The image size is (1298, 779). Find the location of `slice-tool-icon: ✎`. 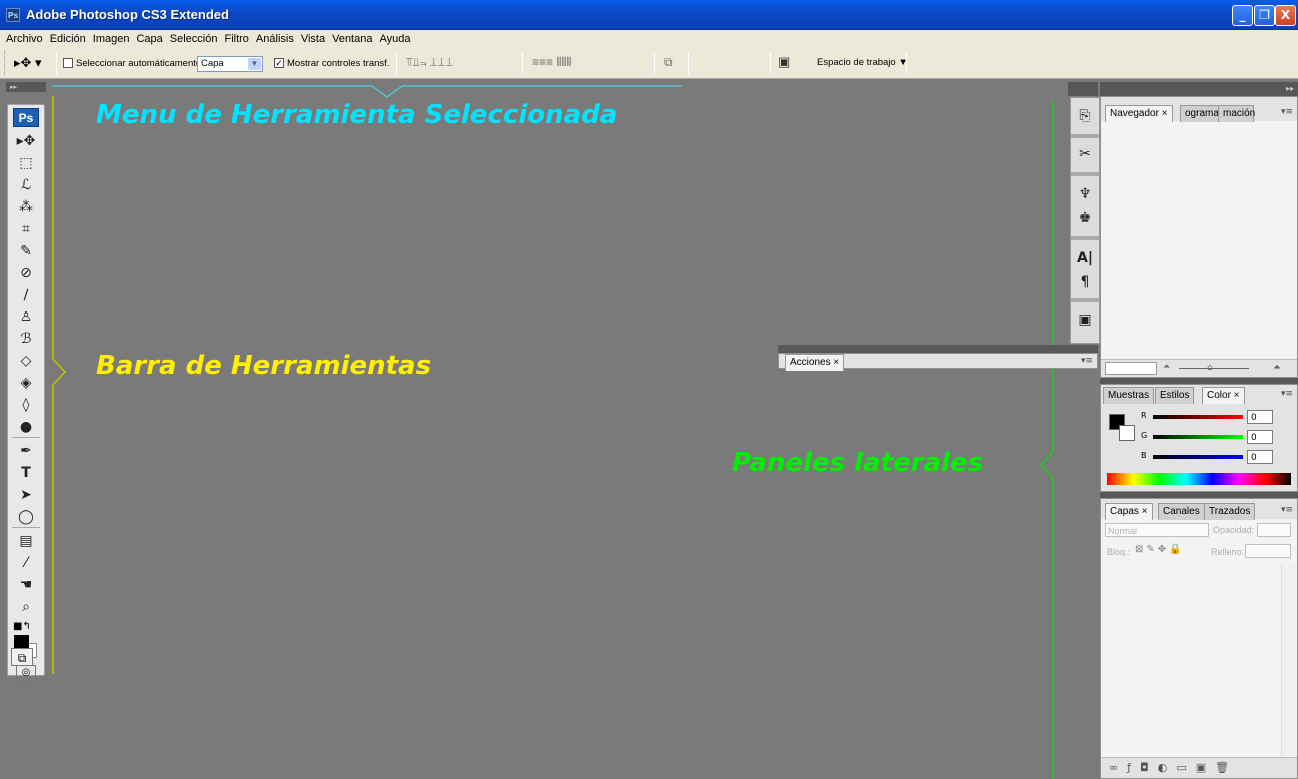

slice-tool-icon: ✎ is located at coordinates (26, 251).